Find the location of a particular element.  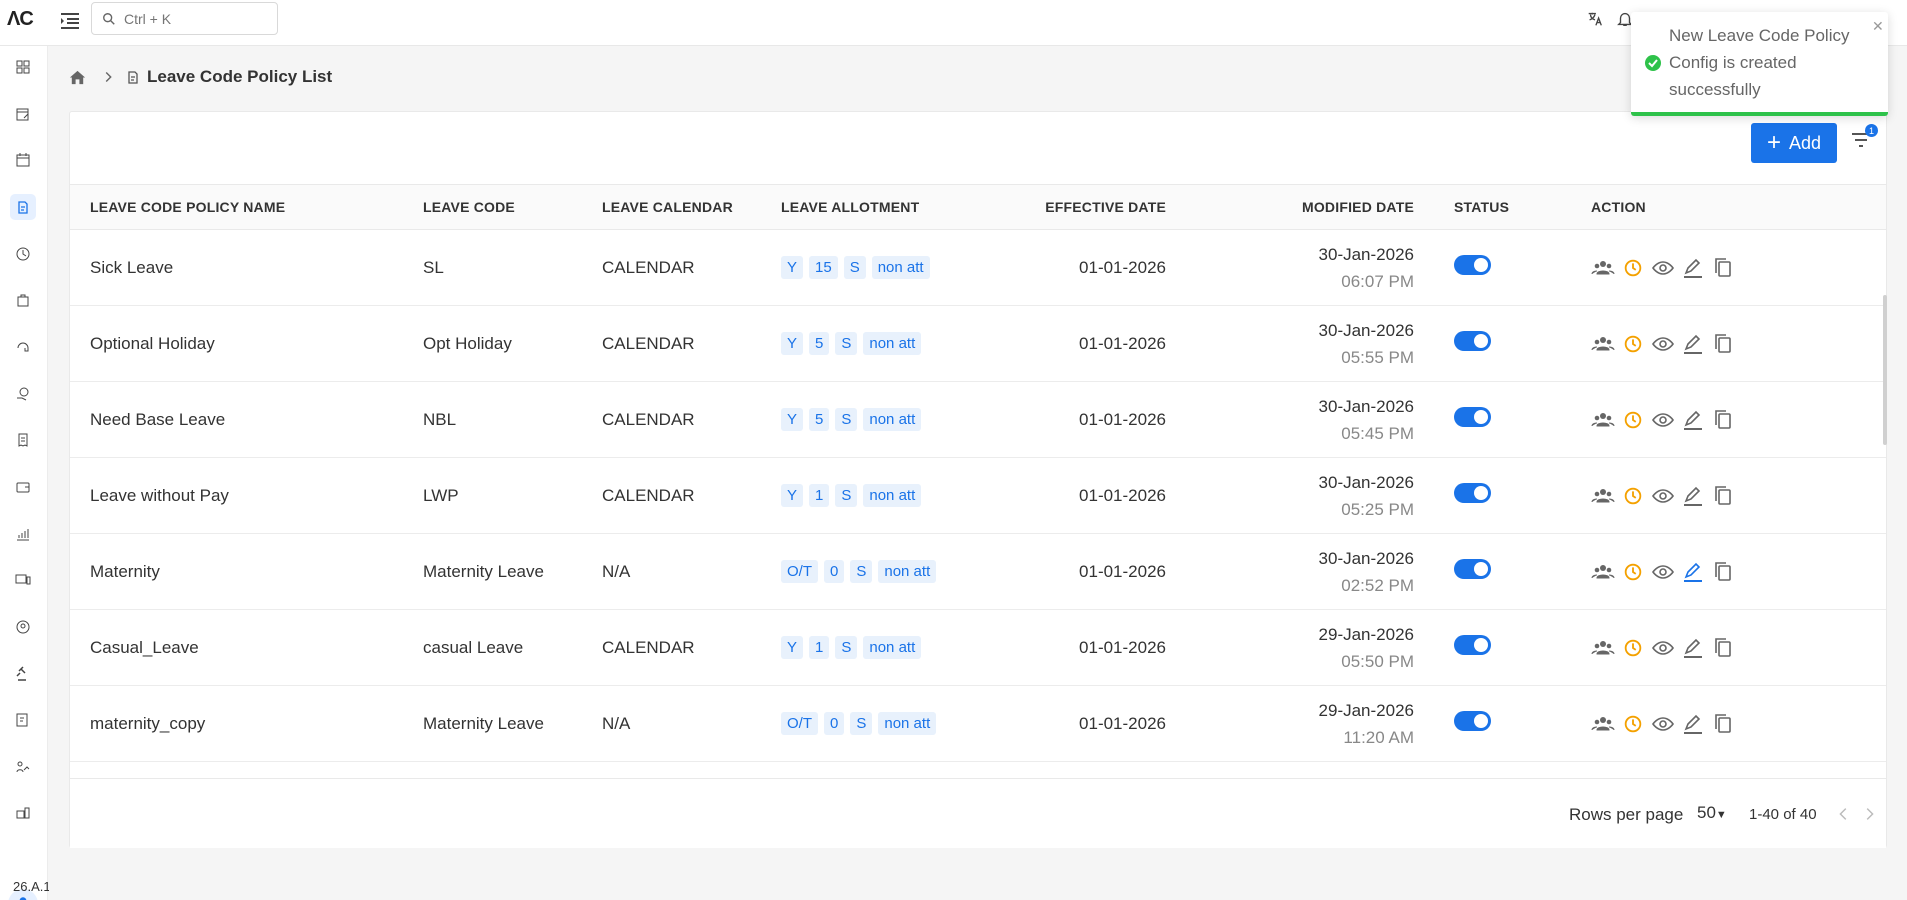

header-policy-name: LEAVE CODE POLICY NAME is located at coordinates (236, 207).